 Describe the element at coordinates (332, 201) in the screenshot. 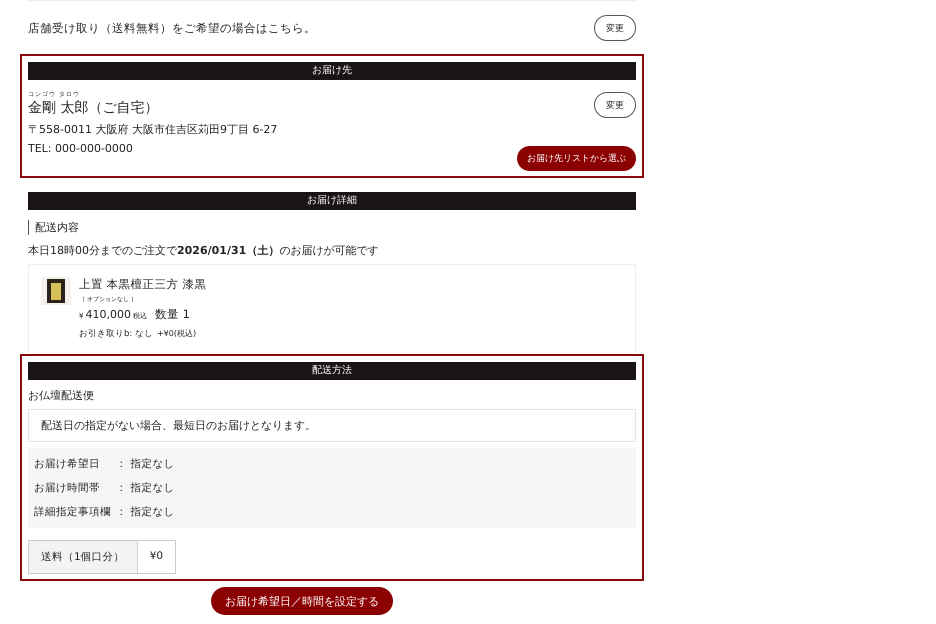

I see `section-heading: お届け詳細` at that location.